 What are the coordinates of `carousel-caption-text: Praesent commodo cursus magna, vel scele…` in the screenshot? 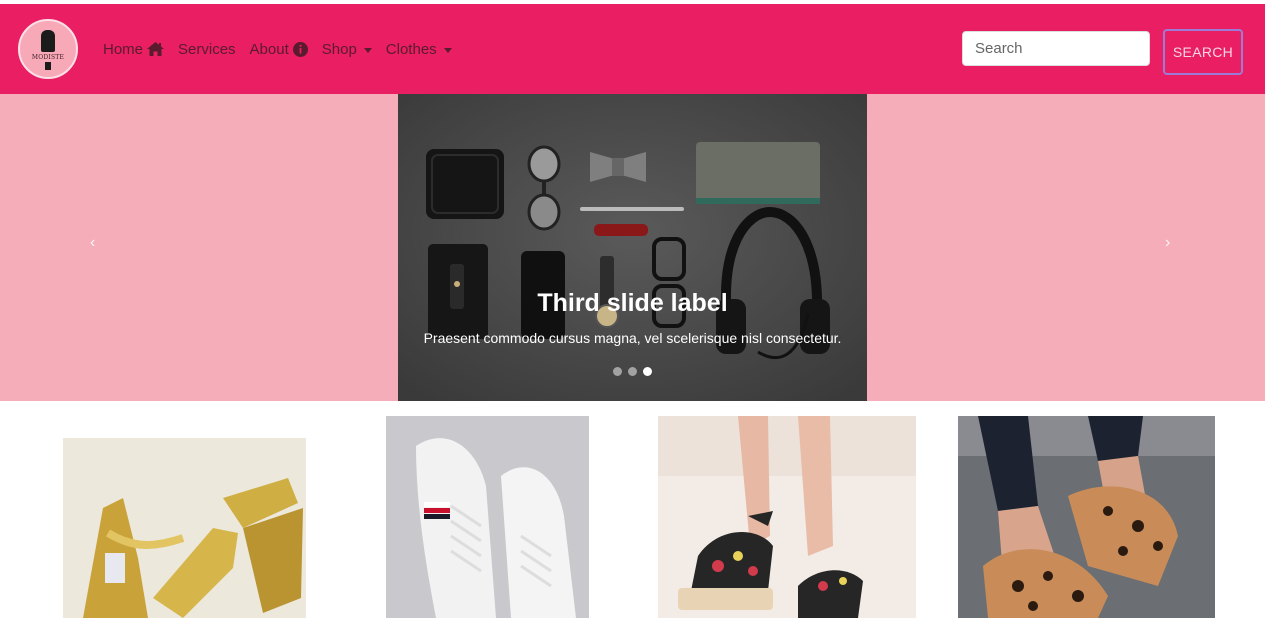 It's located at (632, 338).